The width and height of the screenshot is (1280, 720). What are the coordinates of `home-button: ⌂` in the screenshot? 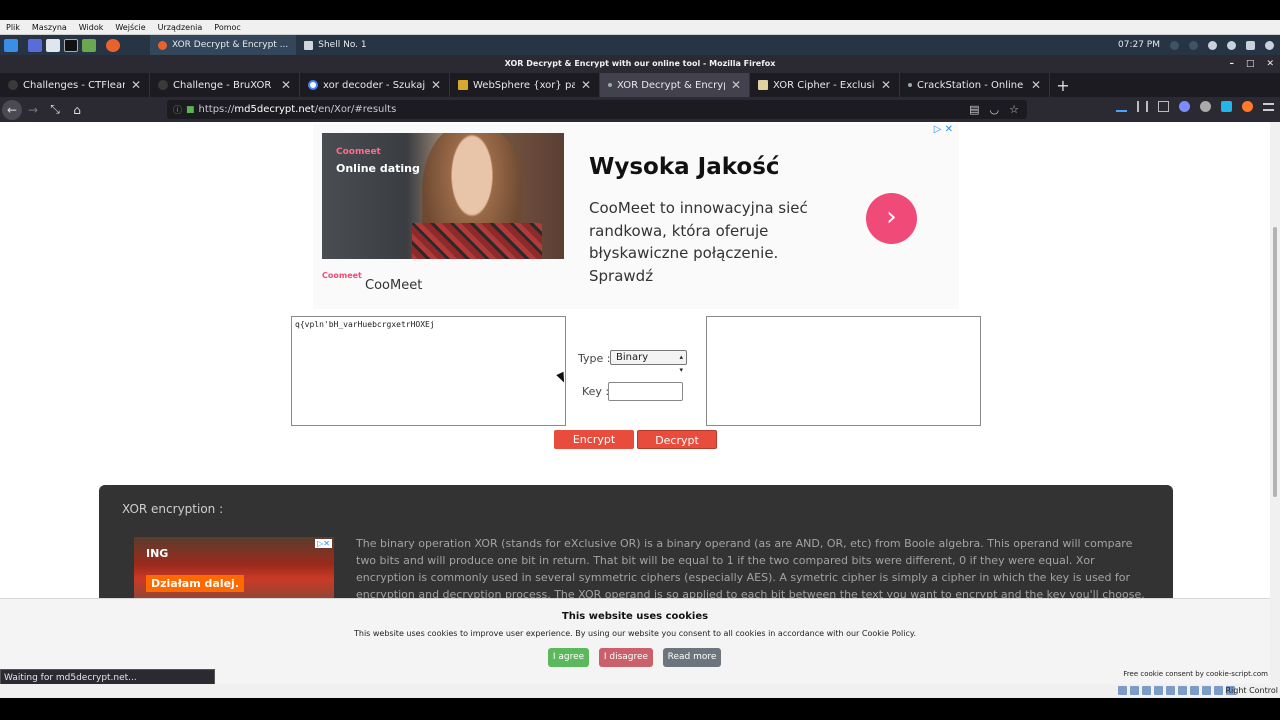 It's located at (77, 110).